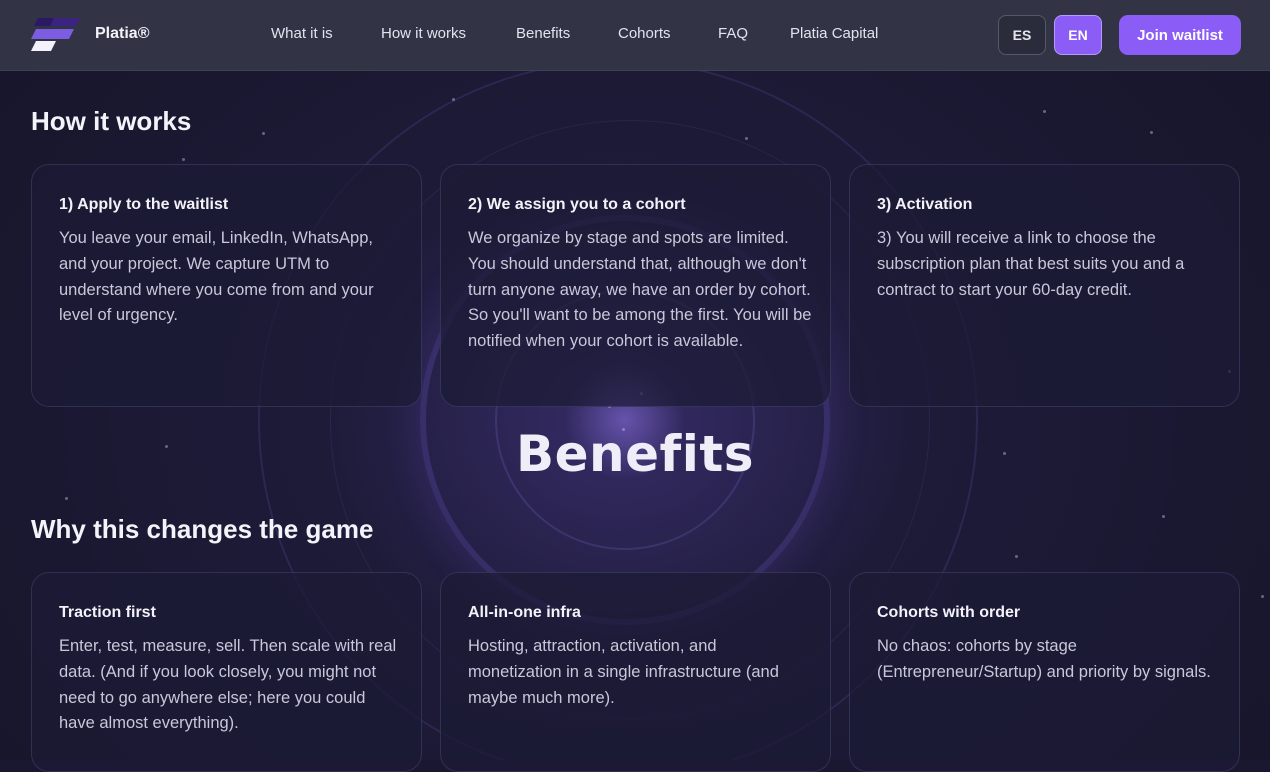  Describe the element at coordinates (1078, 35) in the screenshot. I see `language-en-button: EN` at that location.